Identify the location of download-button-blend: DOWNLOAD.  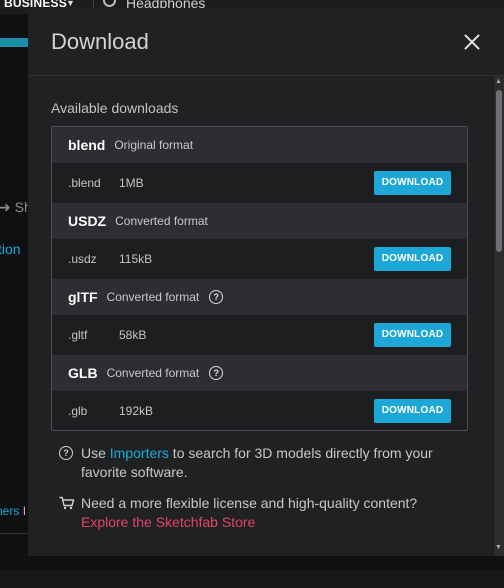
(412, 183).